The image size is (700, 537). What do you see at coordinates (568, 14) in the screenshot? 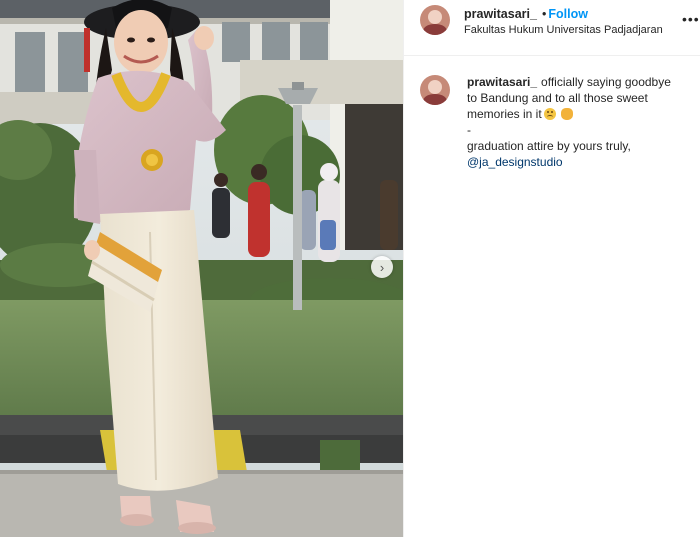
I see `follow-button: Follow` at bounding box center [568, 14].